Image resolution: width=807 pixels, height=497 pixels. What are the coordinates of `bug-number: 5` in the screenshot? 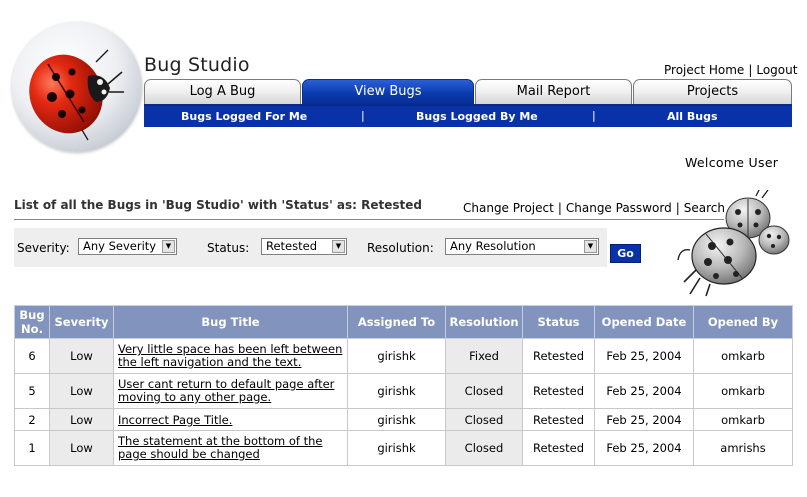 It's located at (32, 391).